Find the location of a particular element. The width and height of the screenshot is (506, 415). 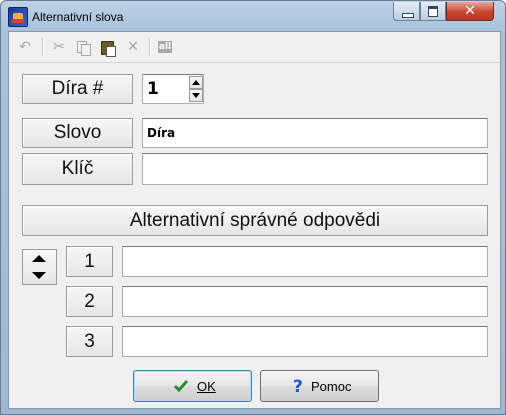

spinner-up-button is located at coordinates (196, 82).